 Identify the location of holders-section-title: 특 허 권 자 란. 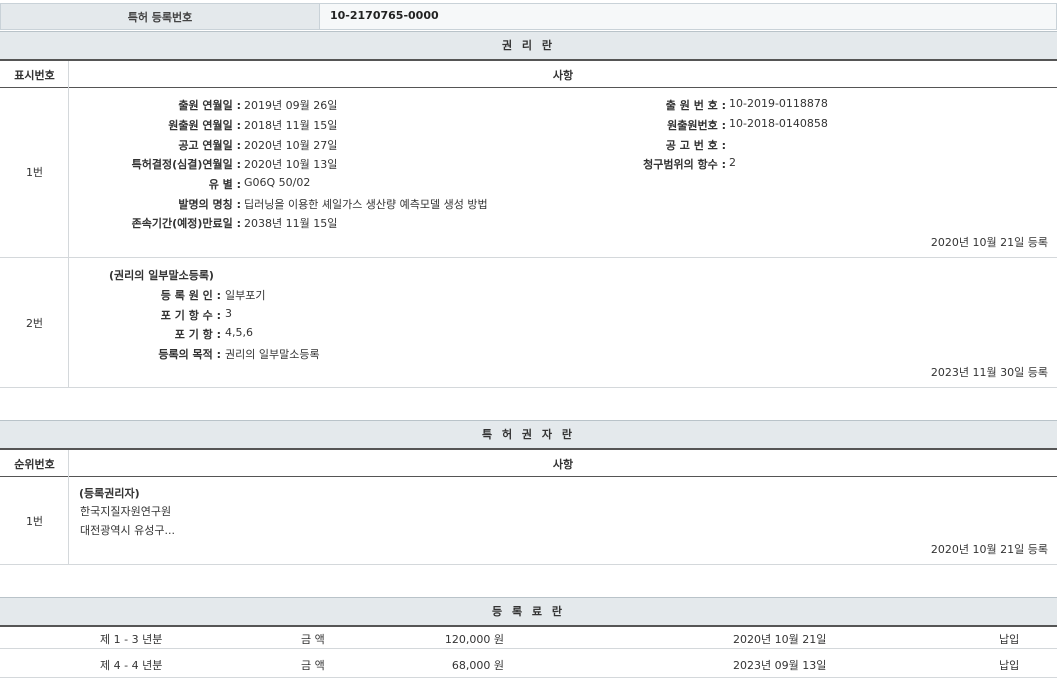
(528, 435).